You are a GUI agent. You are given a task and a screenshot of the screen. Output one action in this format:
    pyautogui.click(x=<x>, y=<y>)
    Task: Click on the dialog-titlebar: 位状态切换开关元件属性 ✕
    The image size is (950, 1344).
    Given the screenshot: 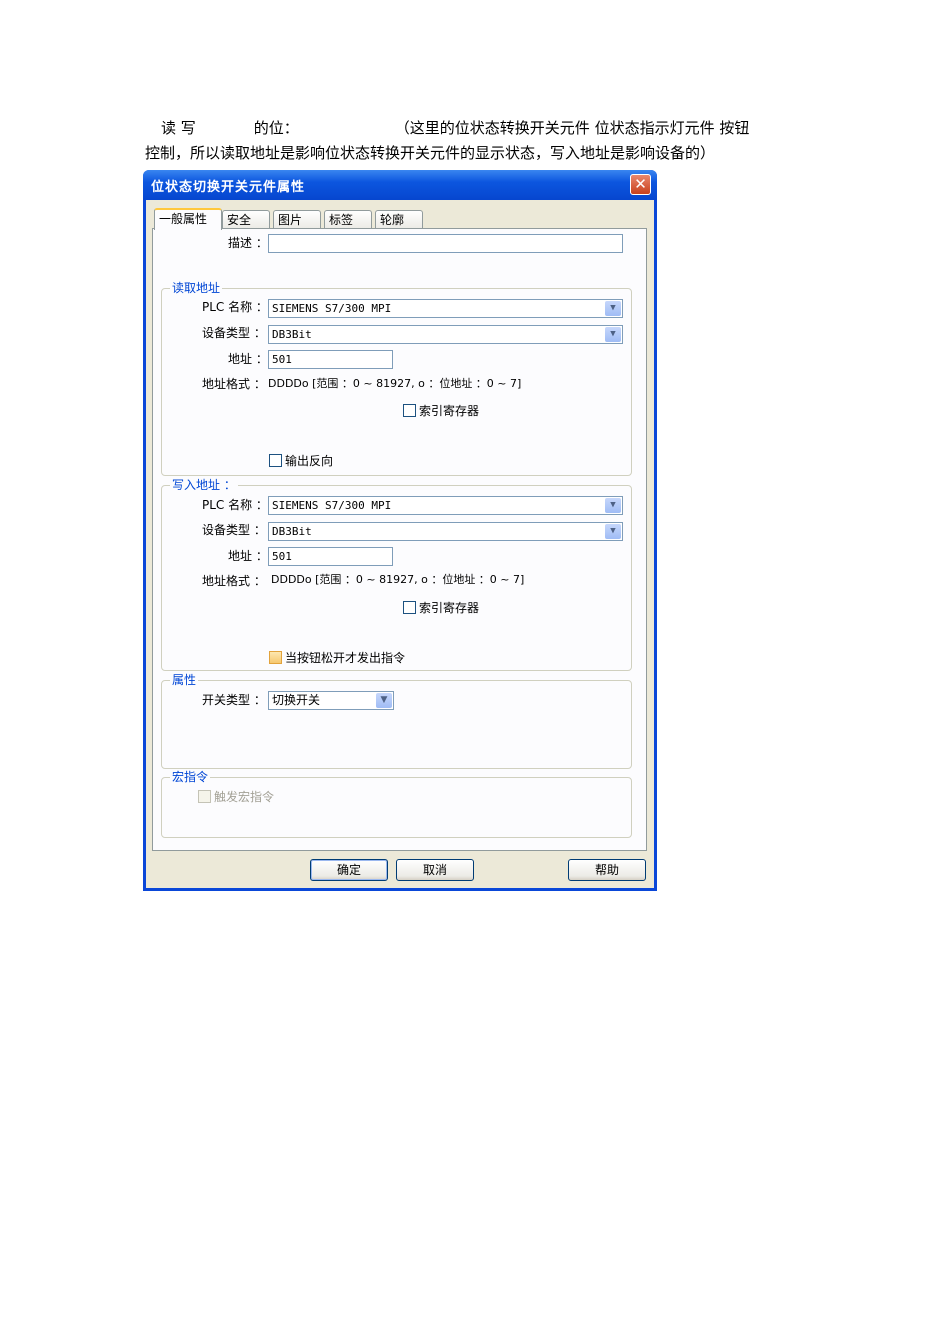 What is the action you would take?
    pyautogui.click(x=400, y=185)
    